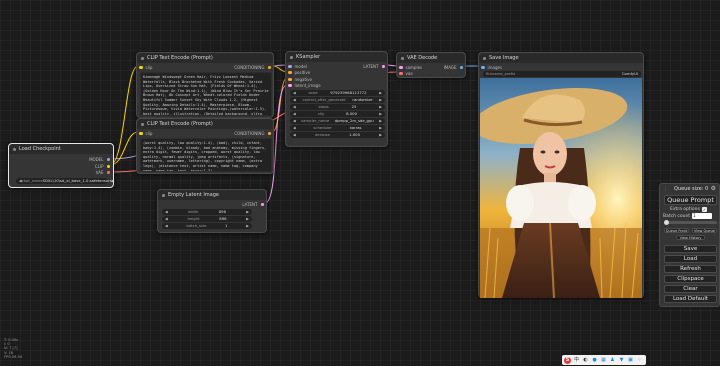  What do you see at coordinates (297, 66) in the screenshot?
I see `input-model: model` at bounding box center [297, 66].